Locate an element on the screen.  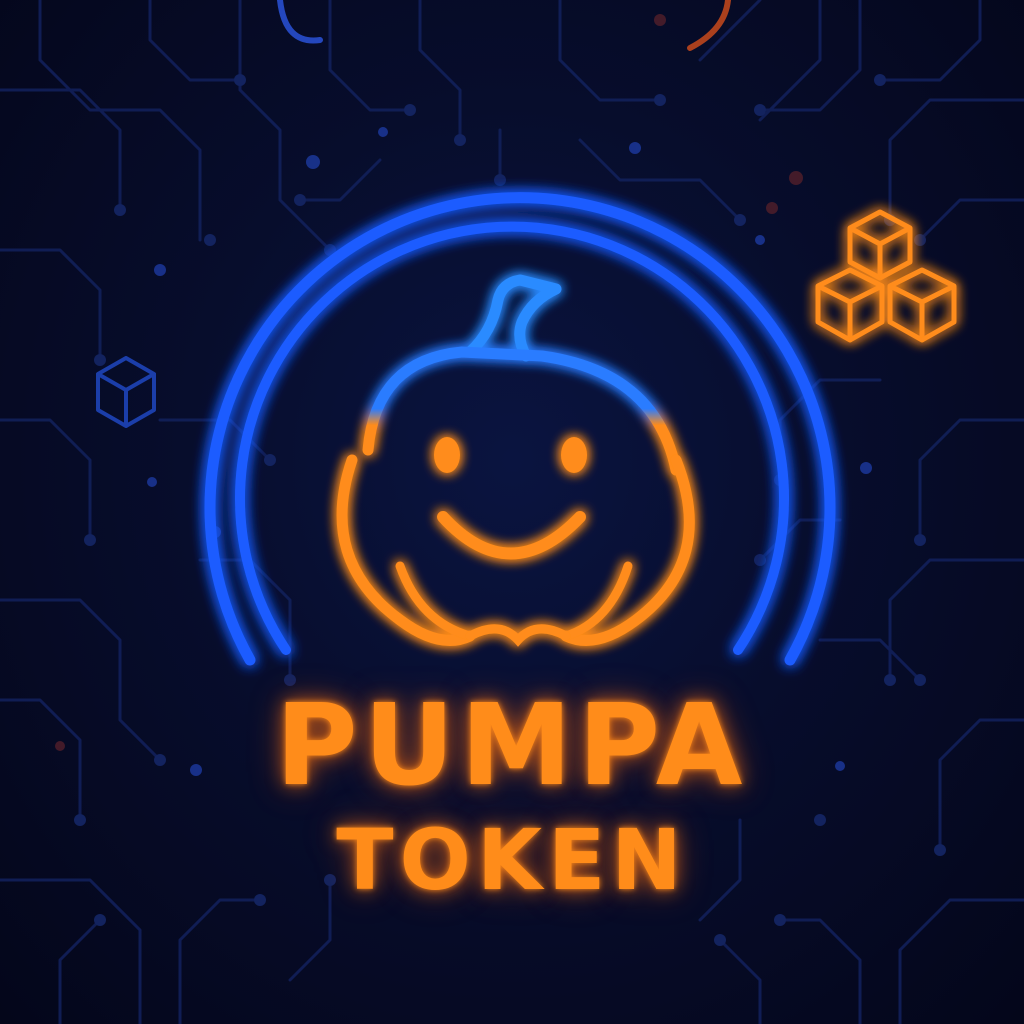
pumpkin-icon is located at coordinates (515, 460).